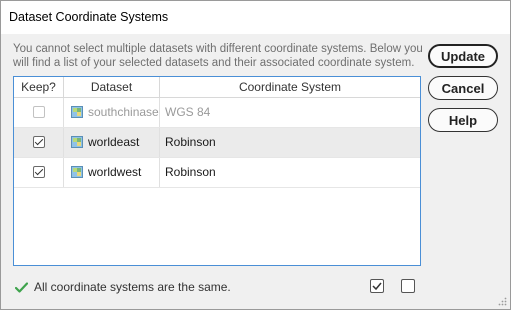  I want to click on column-header-keep: Keep?, so click(39, 87).